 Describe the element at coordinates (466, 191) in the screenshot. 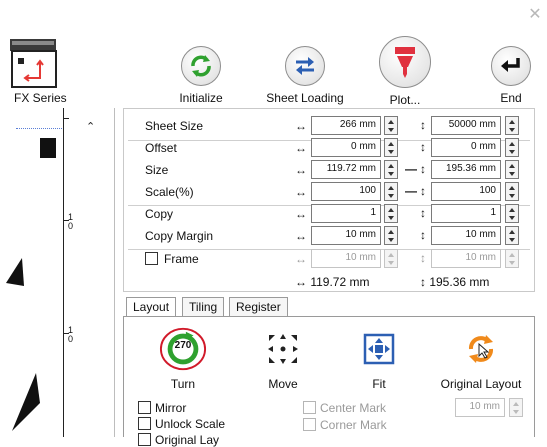

I see `scale-y-field: 100` at that location.